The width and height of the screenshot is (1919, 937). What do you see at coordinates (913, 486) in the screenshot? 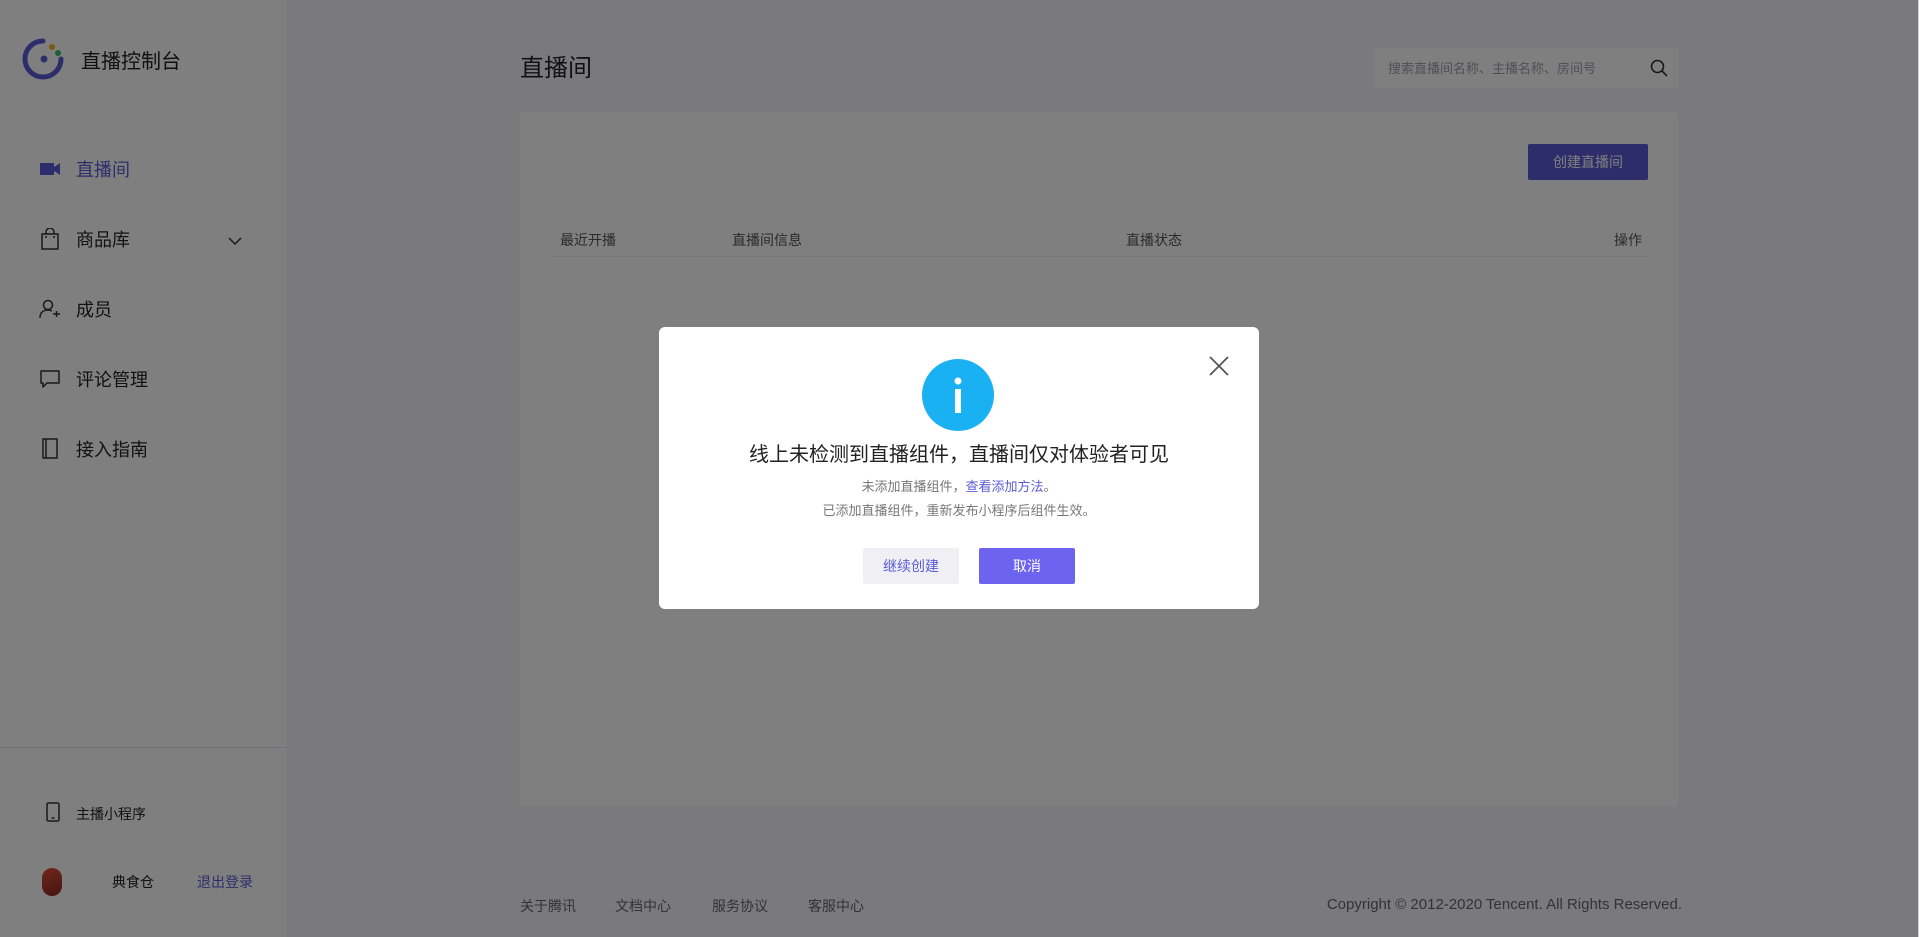
I see `dialog-message-text: 未添加直播组件，` at bounding box center [913, 486].